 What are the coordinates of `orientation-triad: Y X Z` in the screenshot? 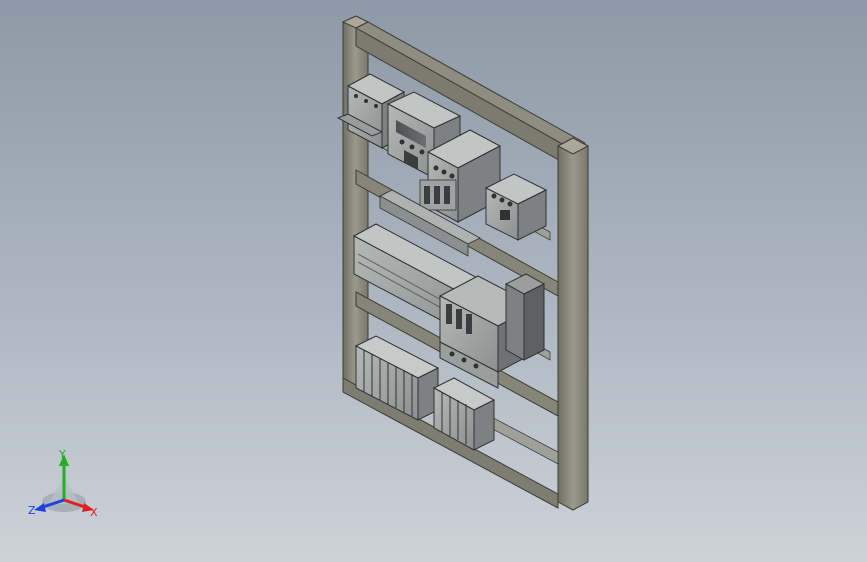 It's located at (64, 486).